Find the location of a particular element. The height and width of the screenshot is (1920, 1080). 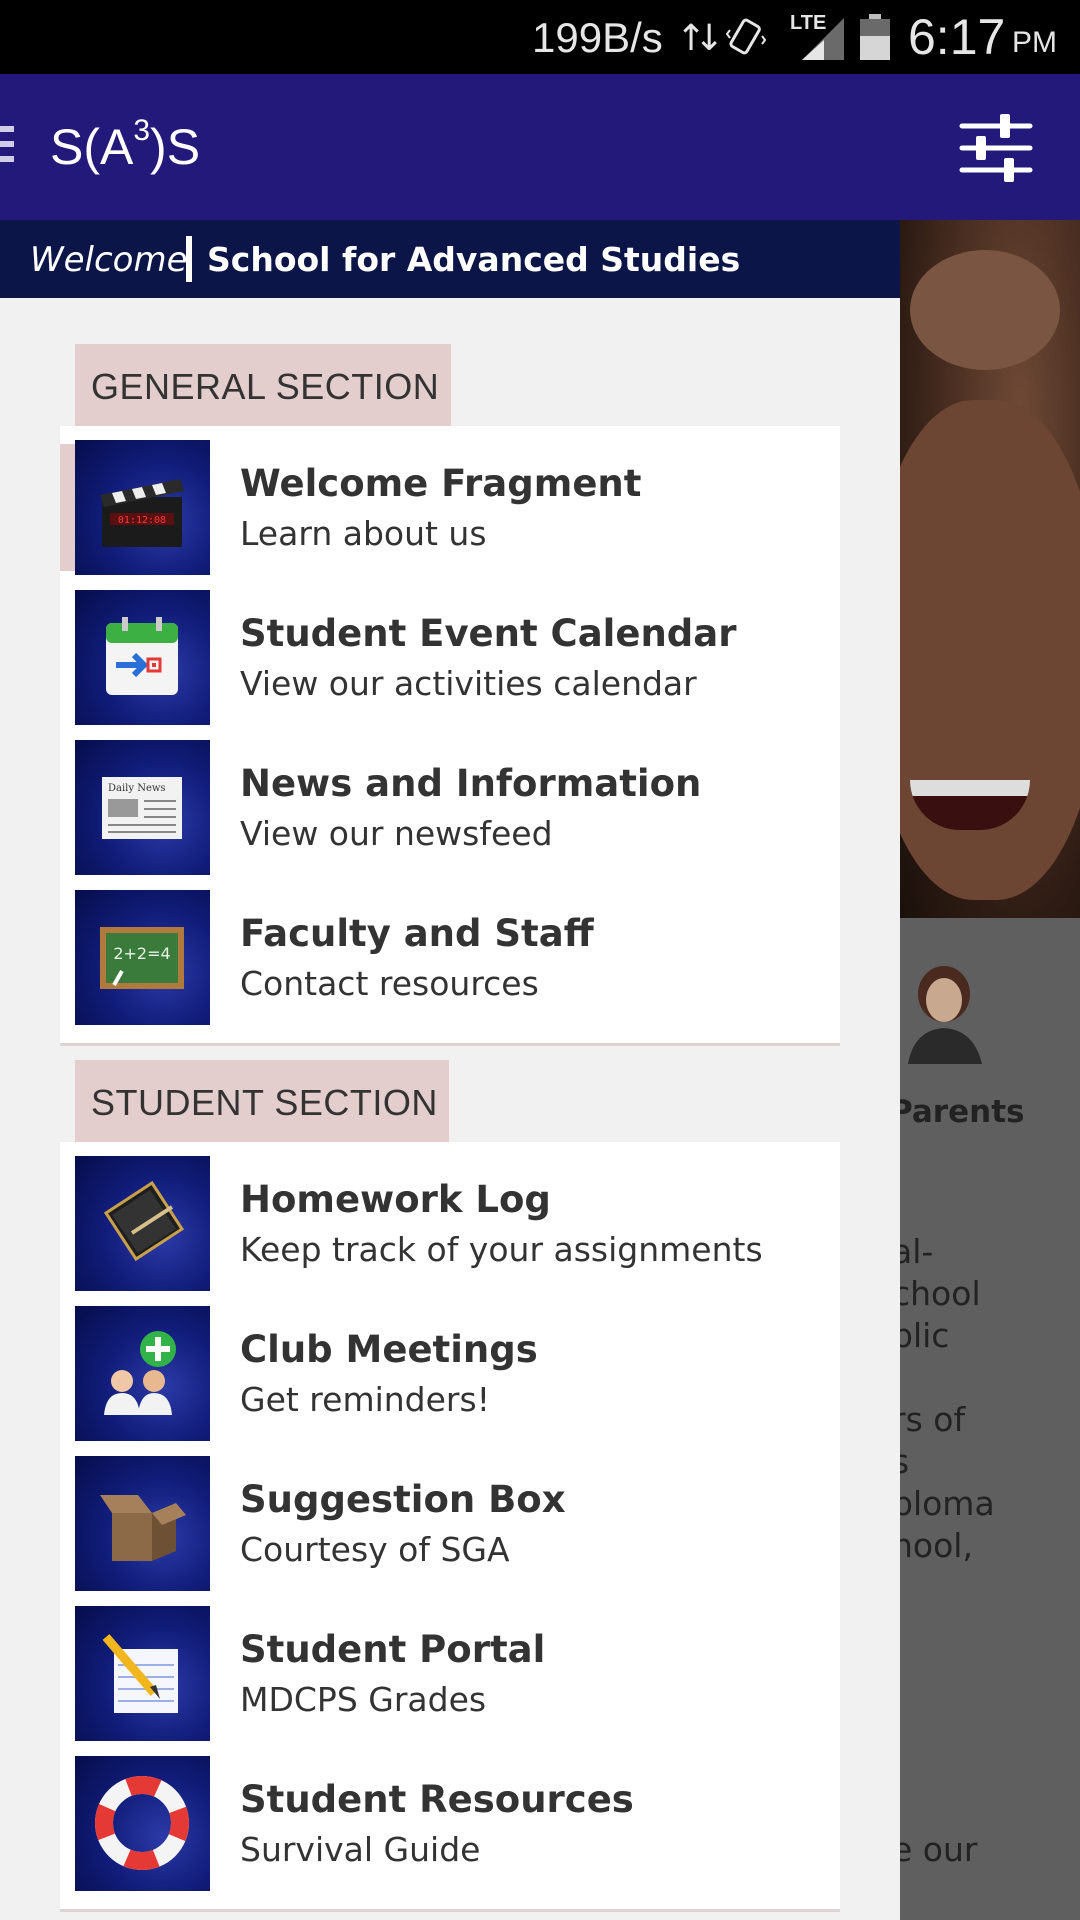

add-people-icon is located at coordinates (142, 1373).